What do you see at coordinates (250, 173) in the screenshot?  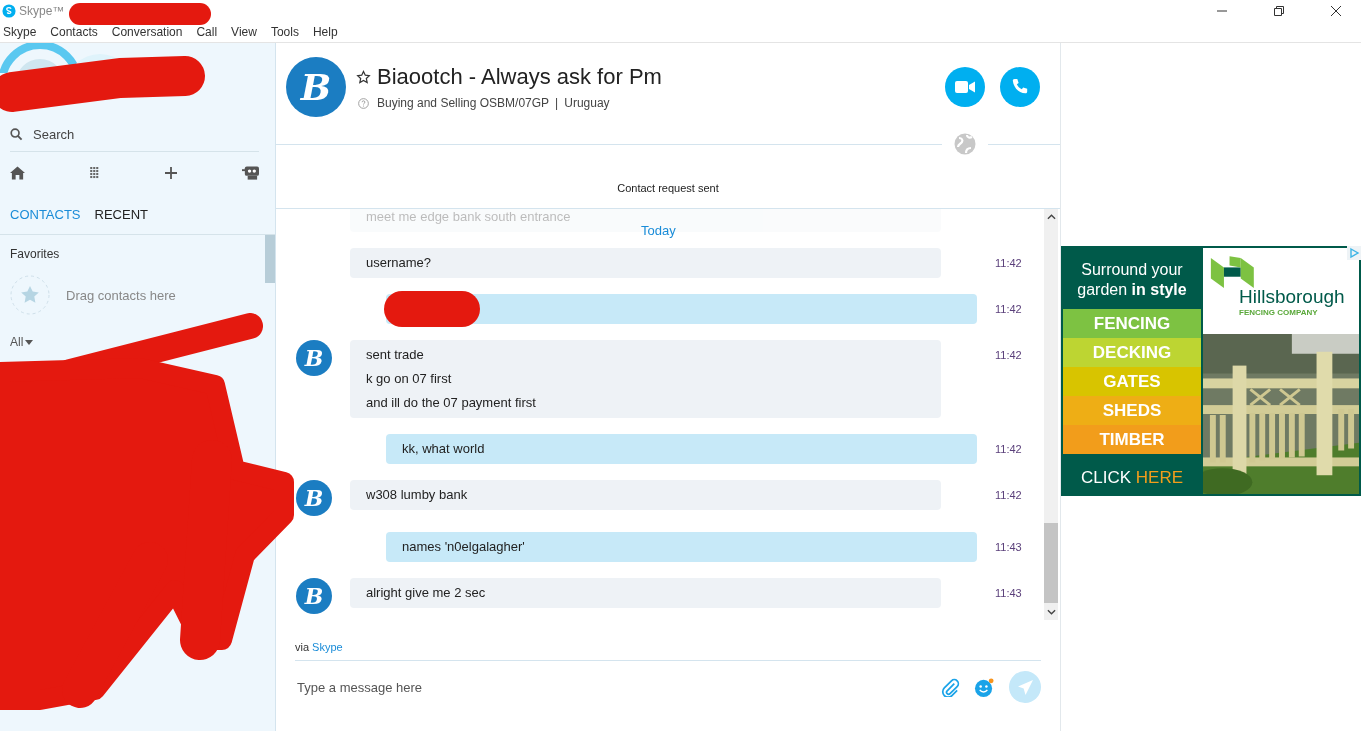 I see `contact-card-icon` at bounding box center [250, 173].